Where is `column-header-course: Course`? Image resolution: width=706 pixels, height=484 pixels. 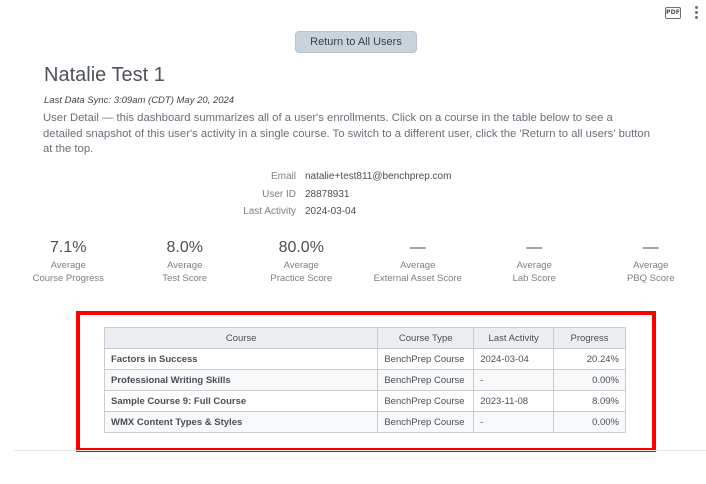
column-header-course: Course is located at coordinates (241, 338).